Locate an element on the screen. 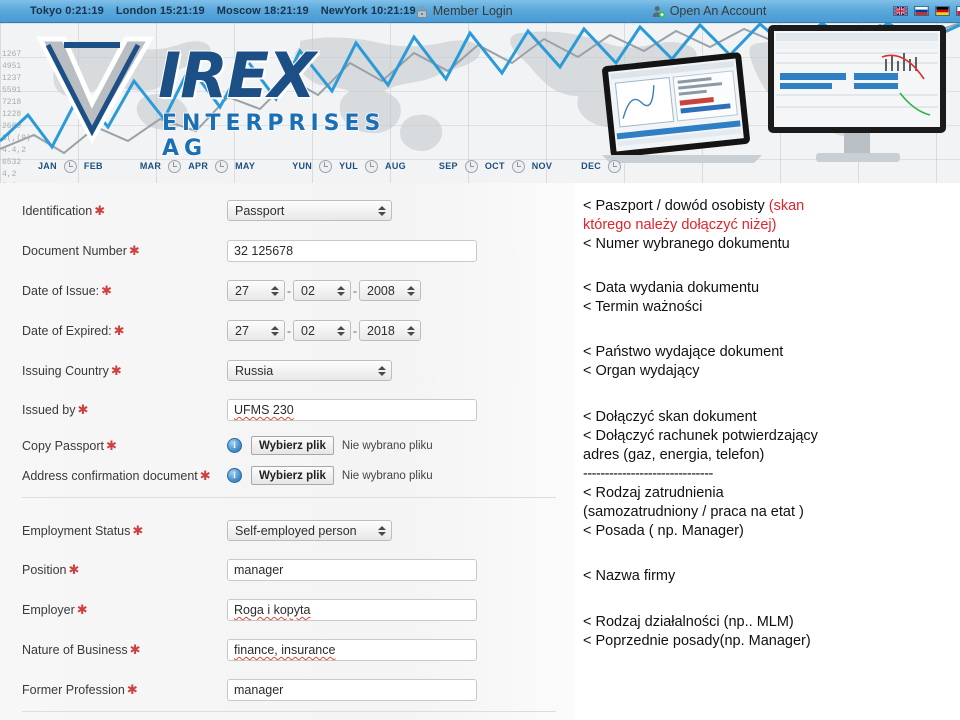 The height and width of the screenshot is (720, 960). flag-russia-icon is located at coordinates (921, 11).